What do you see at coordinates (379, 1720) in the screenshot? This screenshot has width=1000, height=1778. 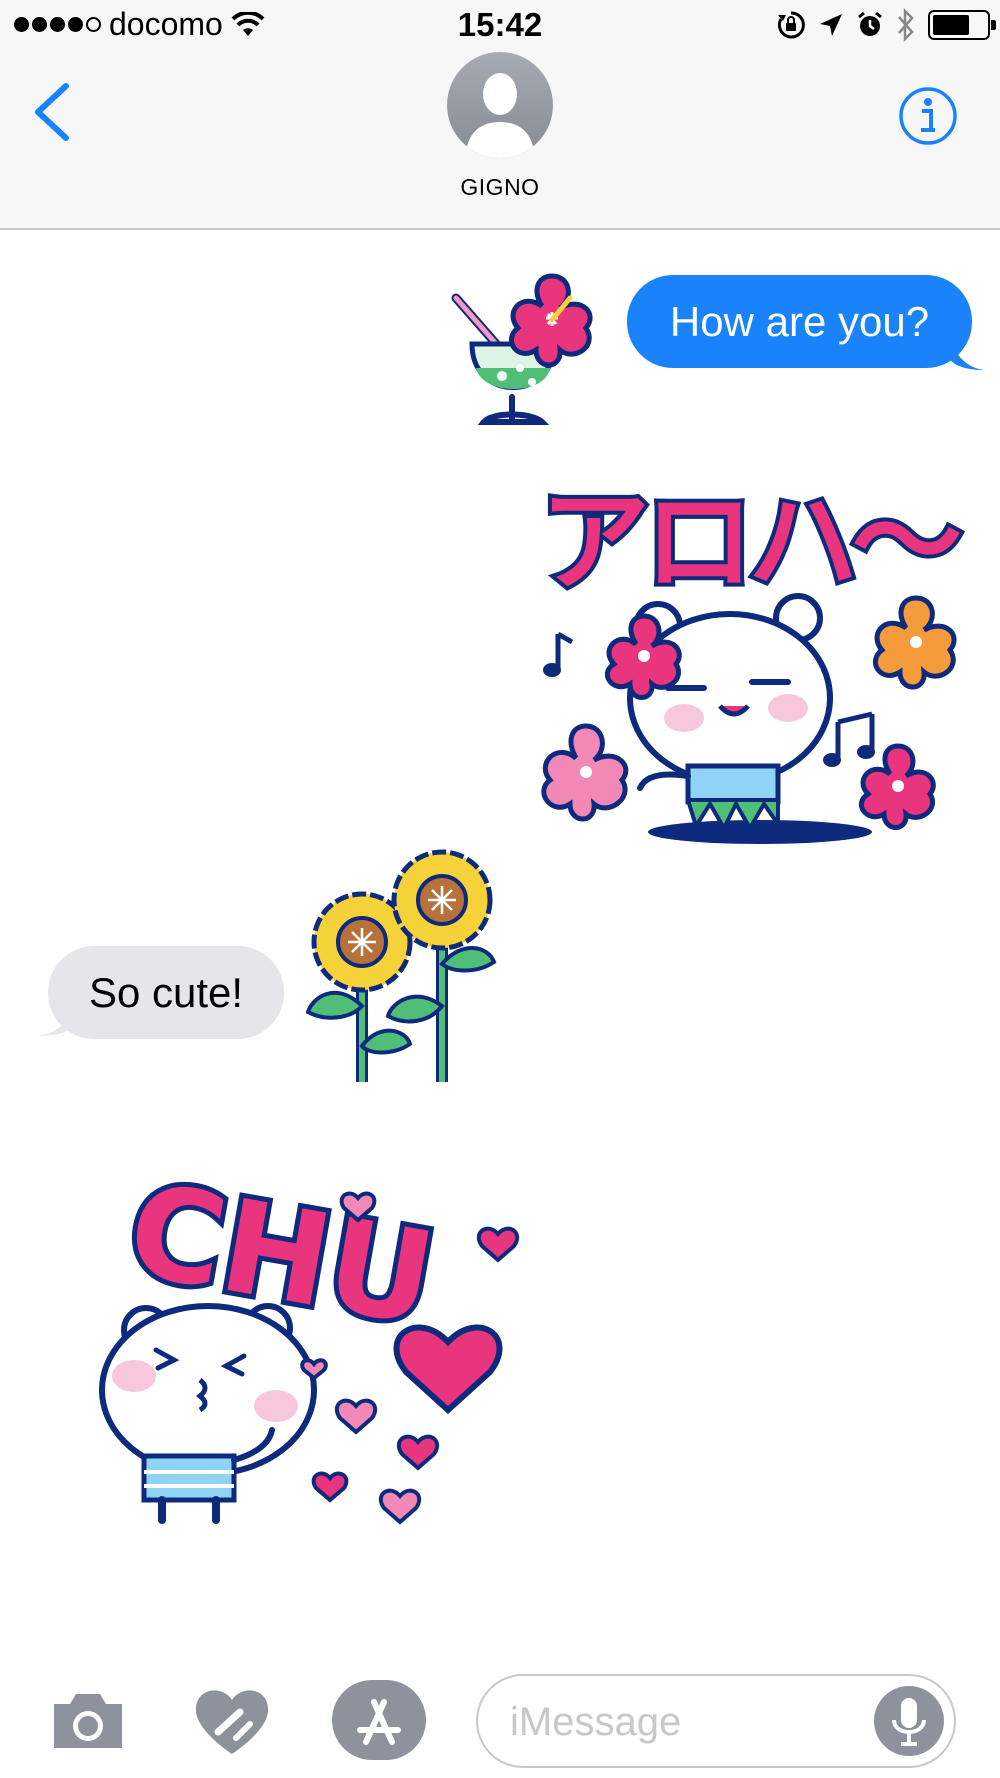 I see `app-store-icon` at bounding box center [379, 1720].